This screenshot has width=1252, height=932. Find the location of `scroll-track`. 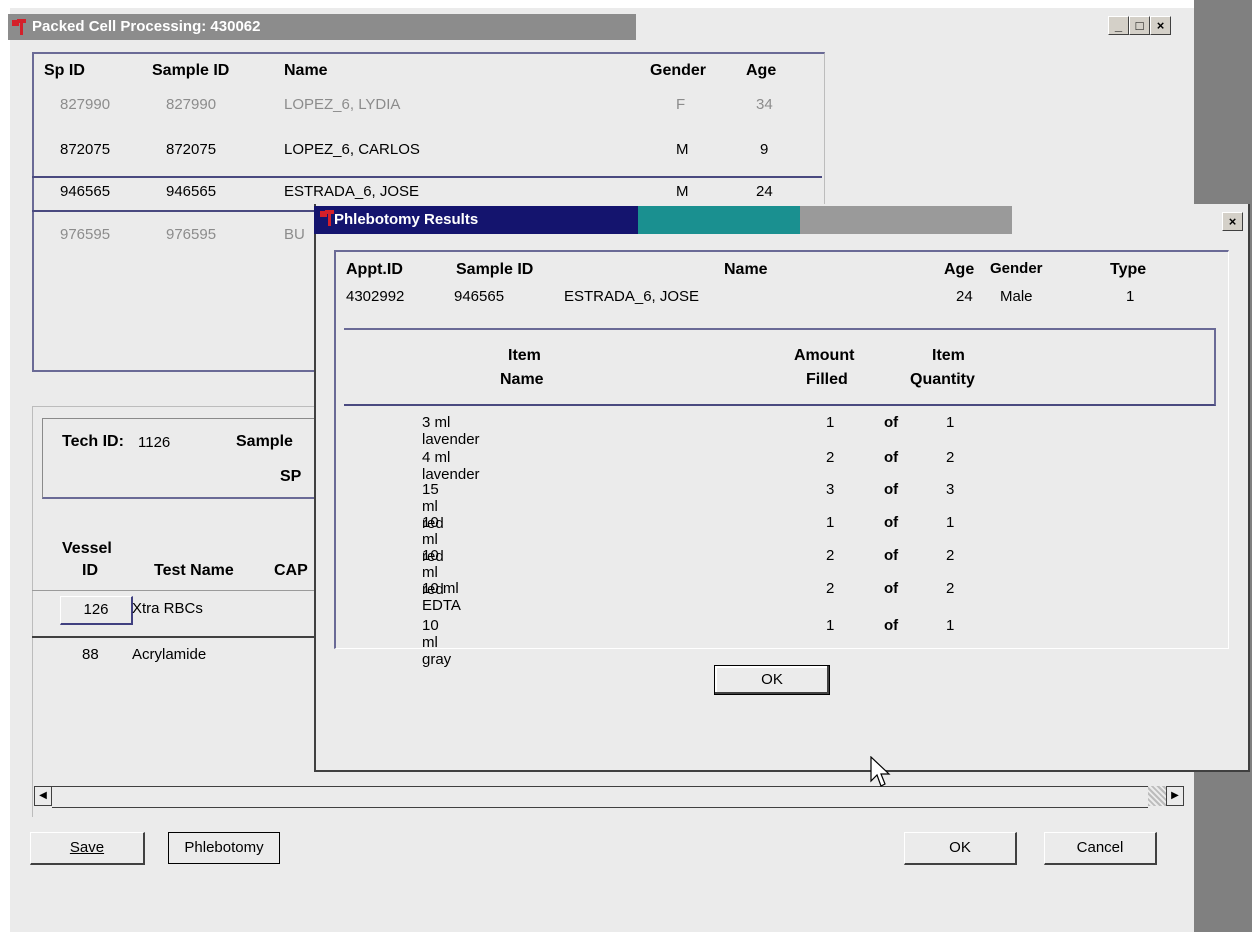

scroll-track is located at coordinates (600, 797).